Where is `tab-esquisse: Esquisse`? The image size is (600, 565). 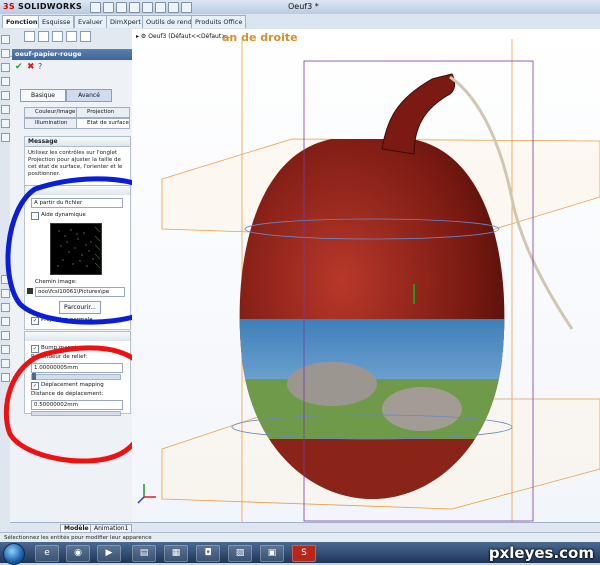 tab-esquisse: Esquisse is located at coordinates (56, 21).